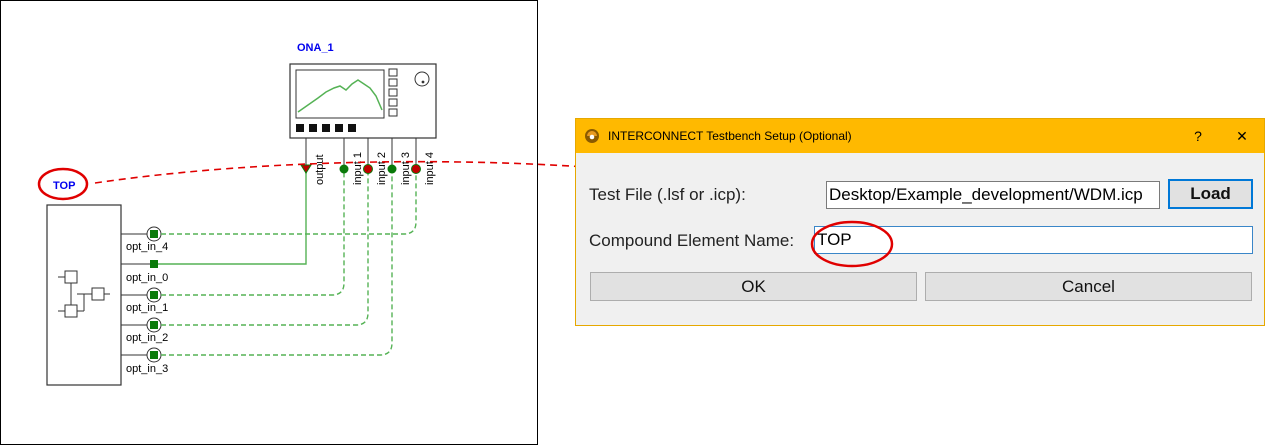 Image resolution: width=1267 pixels, height=447 pixels. What do you see at coordinates (147, 361) in the screenshot?
I see `port-opt-in-3: opt_in_3` at bounding box center [147, 361].